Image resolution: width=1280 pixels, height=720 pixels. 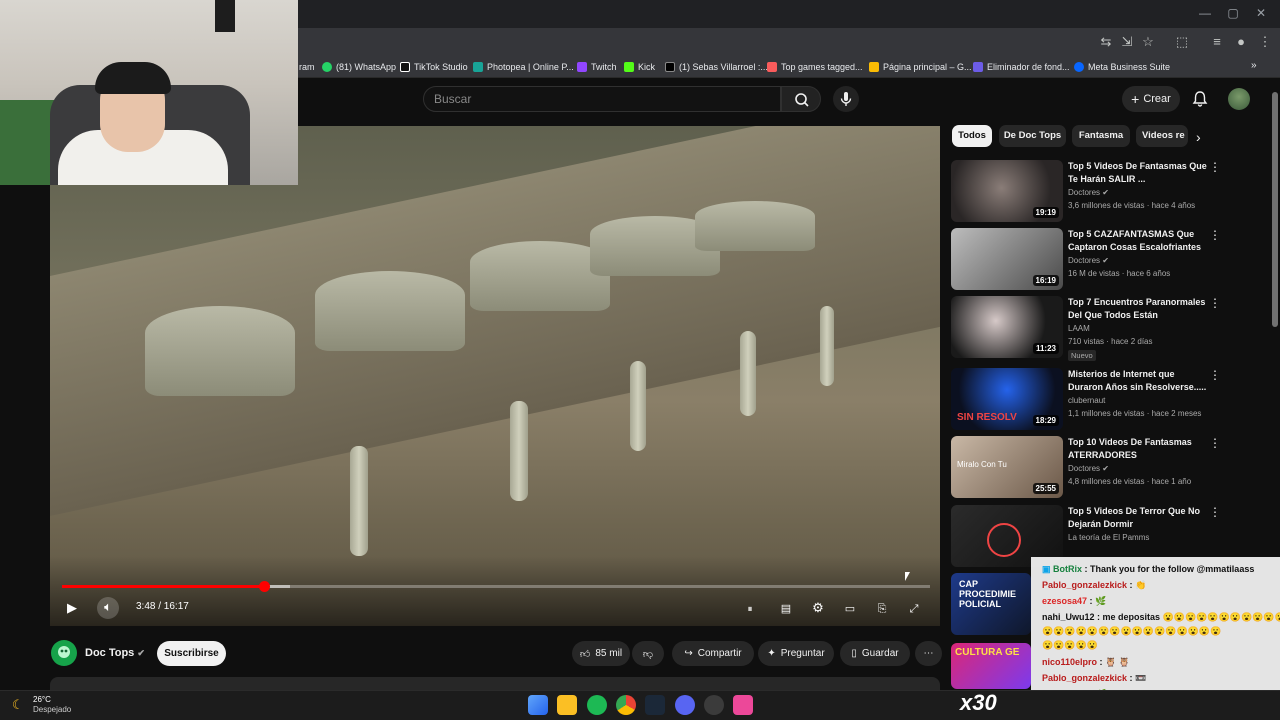 I want to click on bookmark-item: TikTok Studio, so click(x=434, y=67).